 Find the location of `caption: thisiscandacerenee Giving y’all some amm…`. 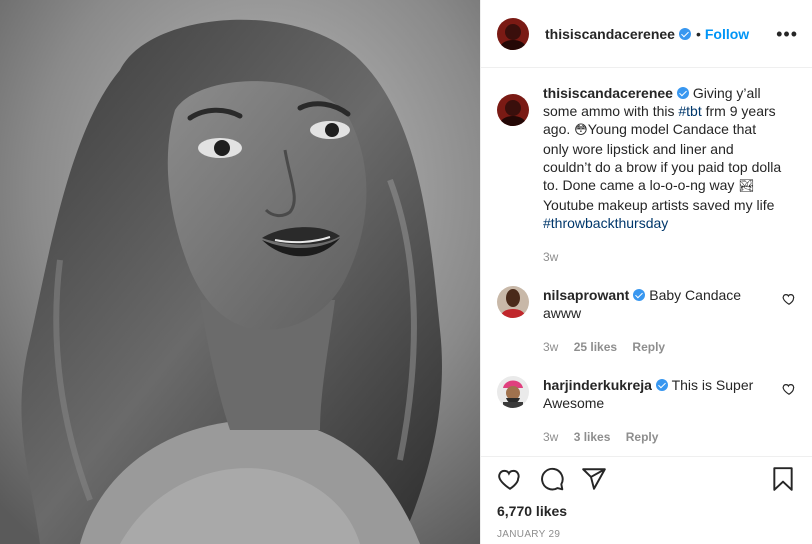

caption: thisiscandacerenee Giving y’all some amm… is located at coordinates (646, 175).